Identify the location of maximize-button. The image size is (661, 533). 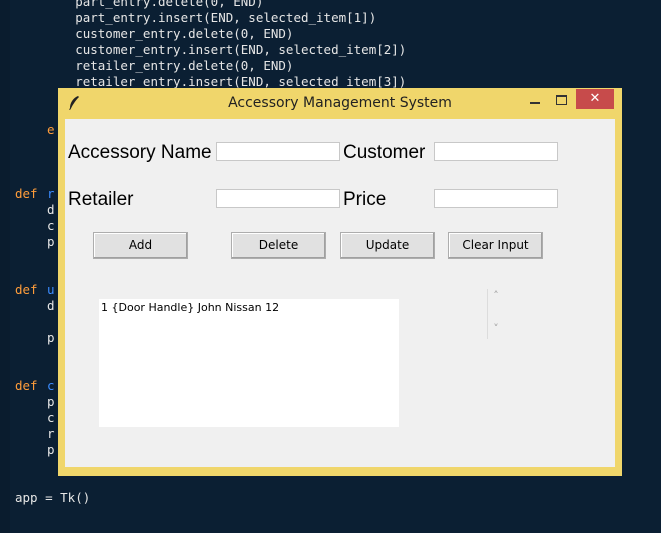
(561, 100).